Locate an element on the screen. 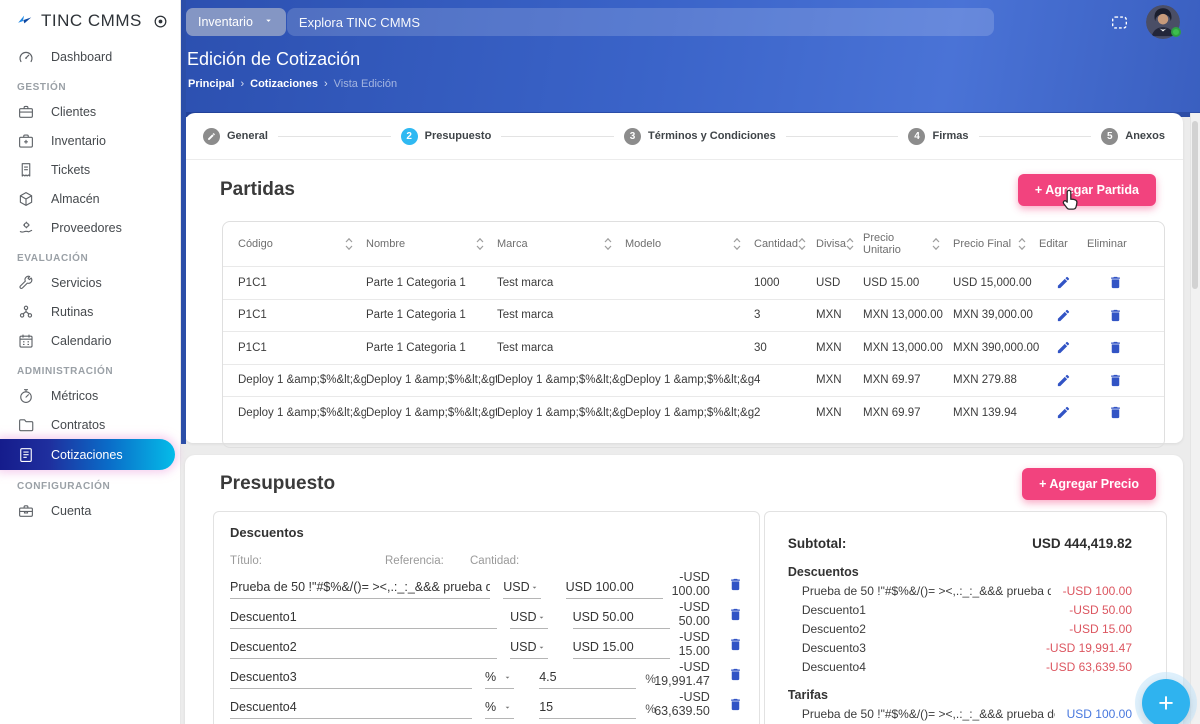 The height and width of the screenshot is (724, 1200). resumen-item-value: USD 100.00 is located at coordinates (1099, 714).